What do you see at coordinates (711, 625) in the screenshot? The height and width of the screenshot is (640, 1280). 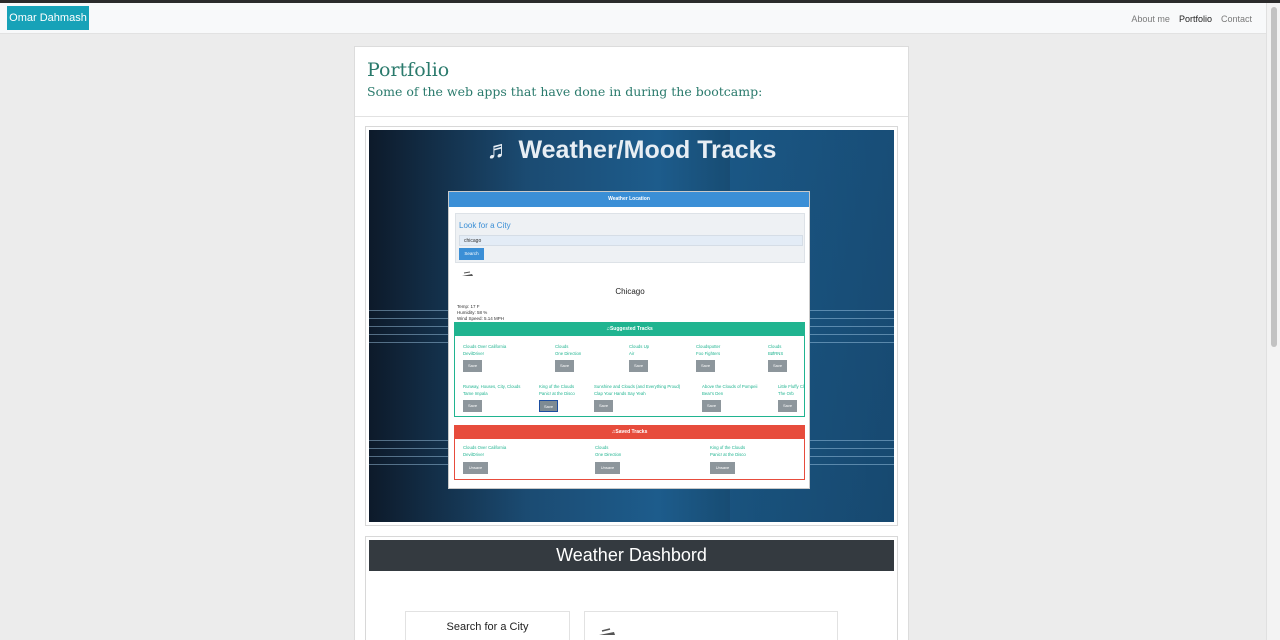 I see `weather-panel` at bounding box center [711, 625].